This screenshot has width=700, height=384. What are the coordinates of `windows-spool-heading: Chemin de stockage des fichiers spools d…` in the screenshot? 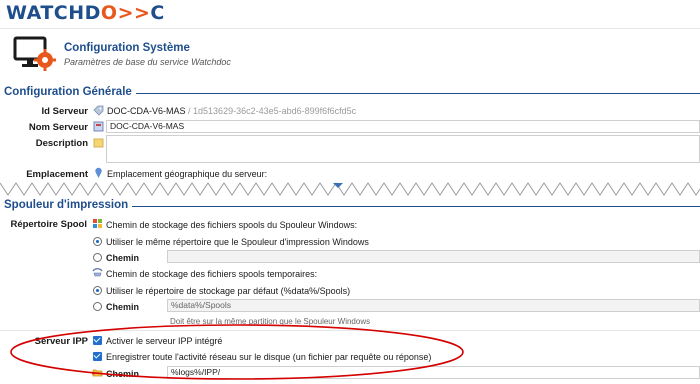 It's located at (232, 225).